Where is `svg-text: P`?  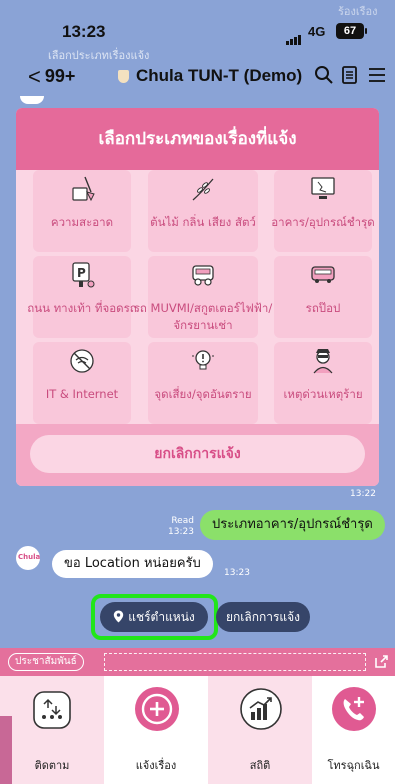 svg-text: P is located at coordinates (81, 273).